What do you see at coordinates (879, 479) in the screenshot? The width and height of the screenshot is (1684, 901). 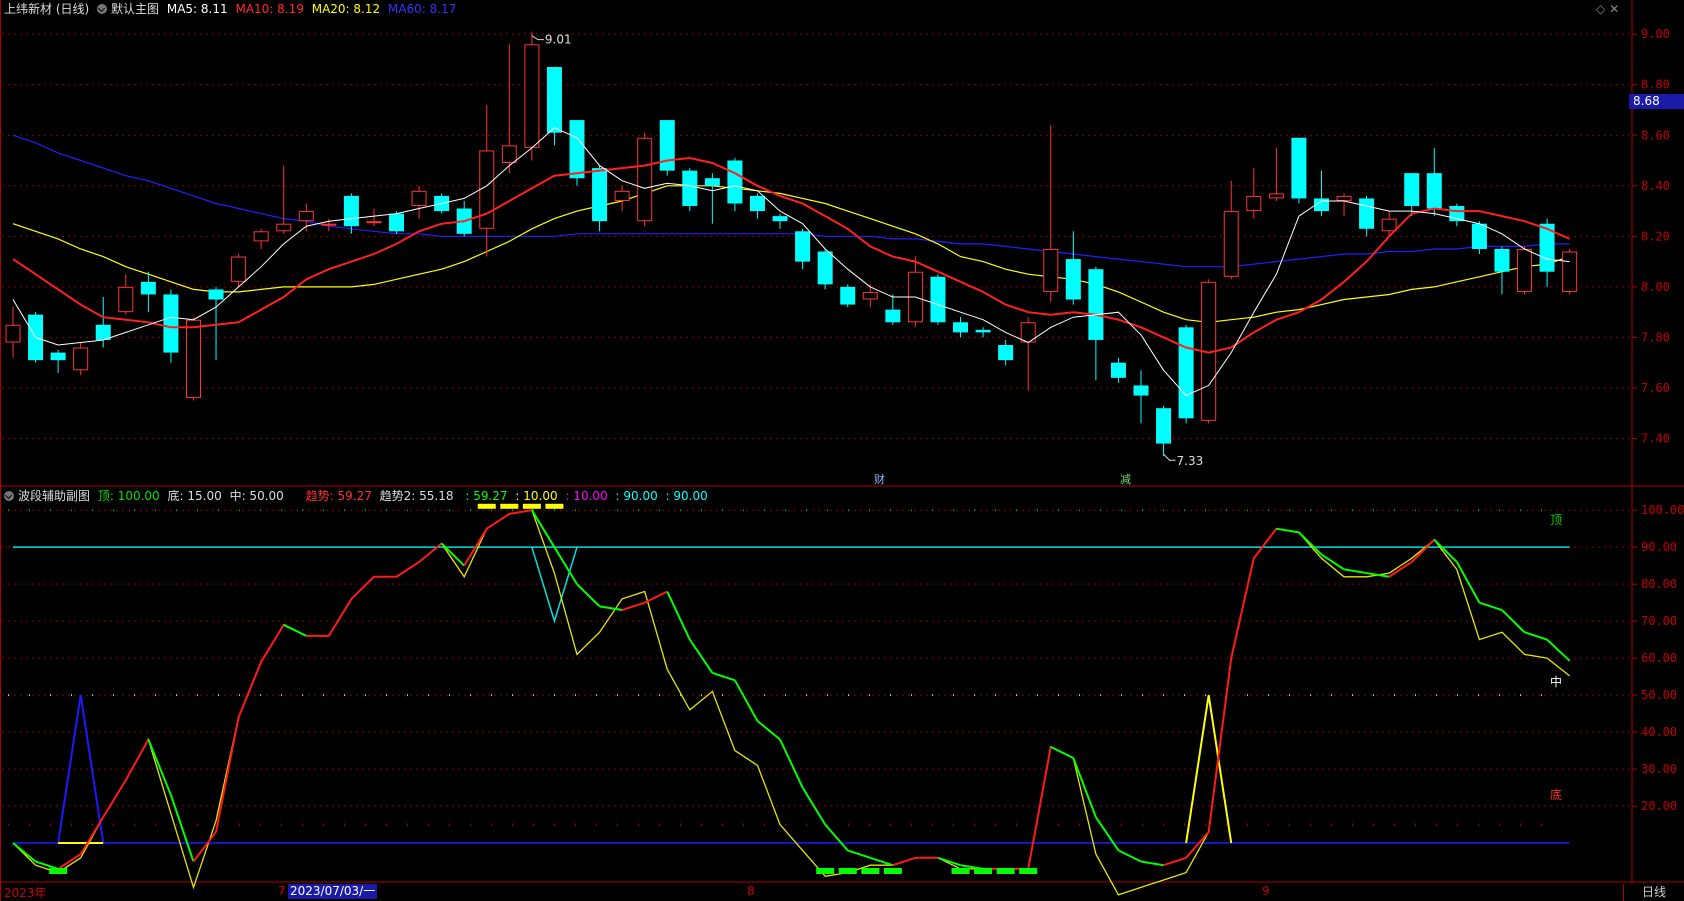 I see `financial-report-flag: 财` at bounding box center [879, 479].